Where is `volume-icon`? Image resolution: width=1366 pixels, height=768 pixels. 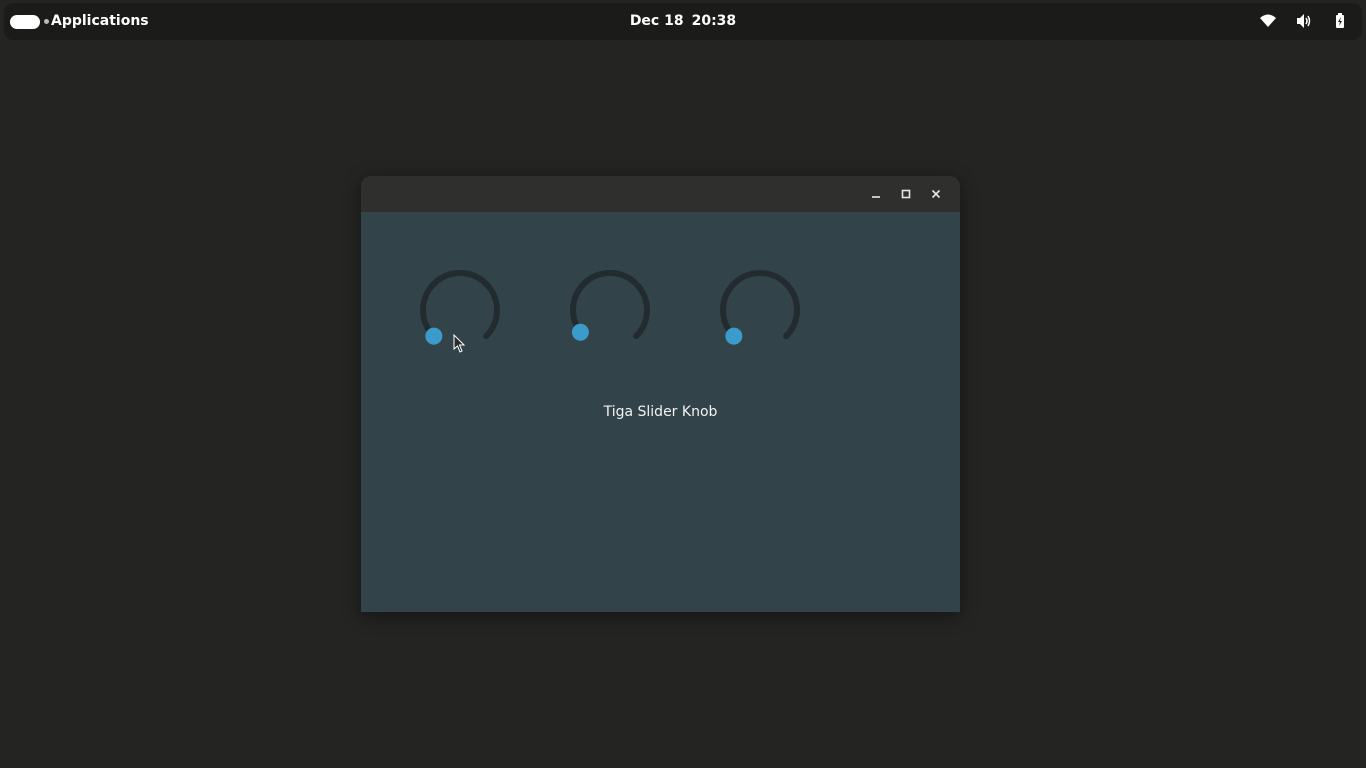 volume-icon is located at coordinates (1304, 21).